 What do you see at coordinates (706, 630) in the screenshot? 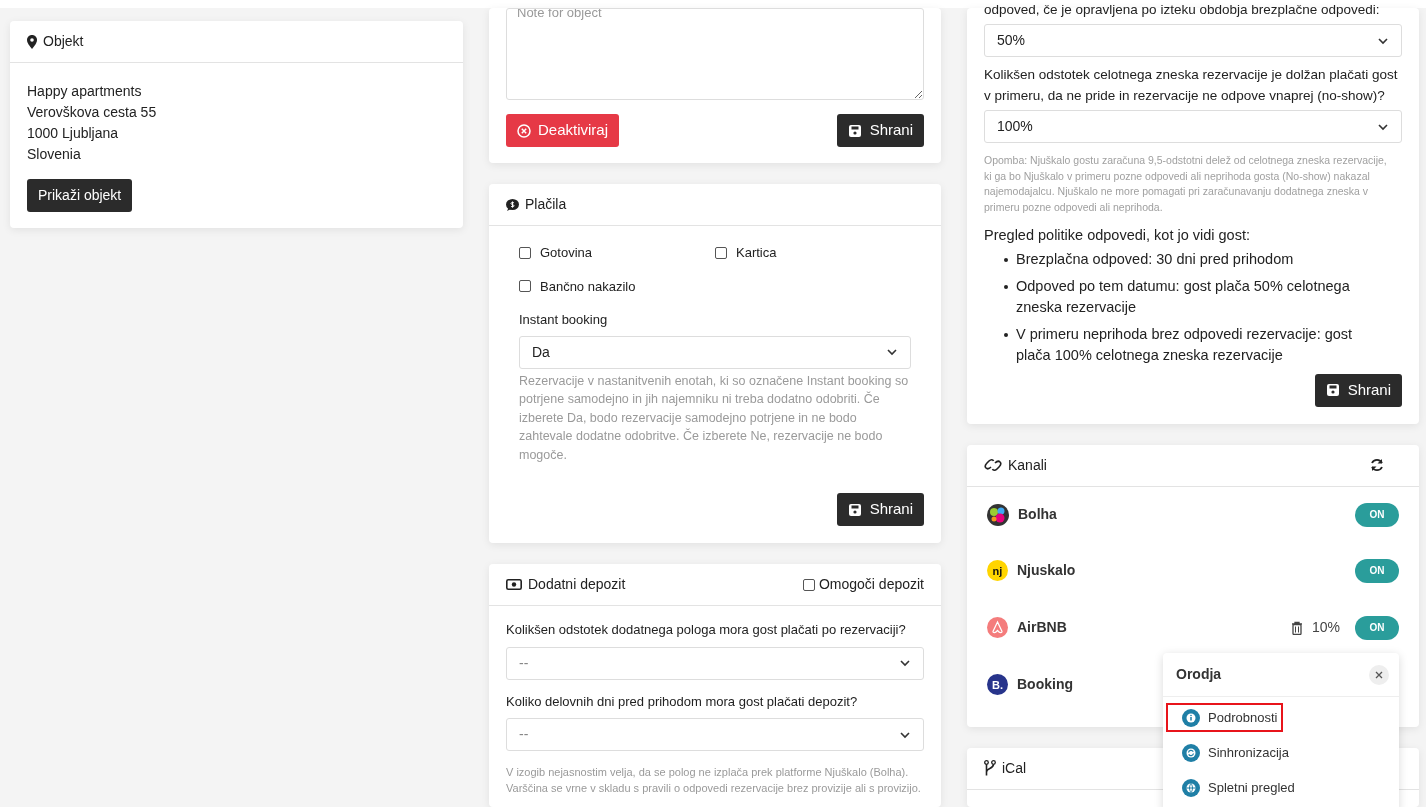
I see `field-label: Kolikšen odstotek dodatnega pologa mora gost plačati po rezervaciji?` at bounding box center [706, 630].